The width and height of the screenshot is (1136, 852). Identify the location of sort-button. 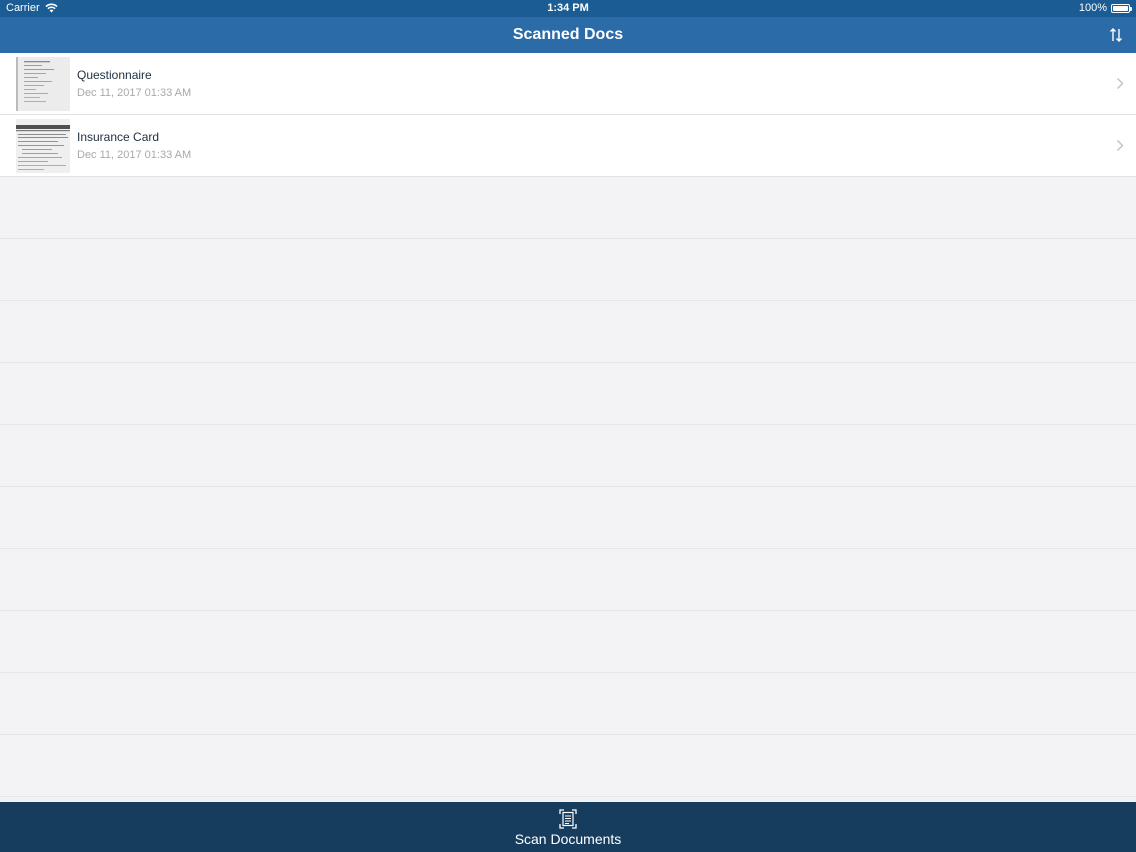
(1116, 35).